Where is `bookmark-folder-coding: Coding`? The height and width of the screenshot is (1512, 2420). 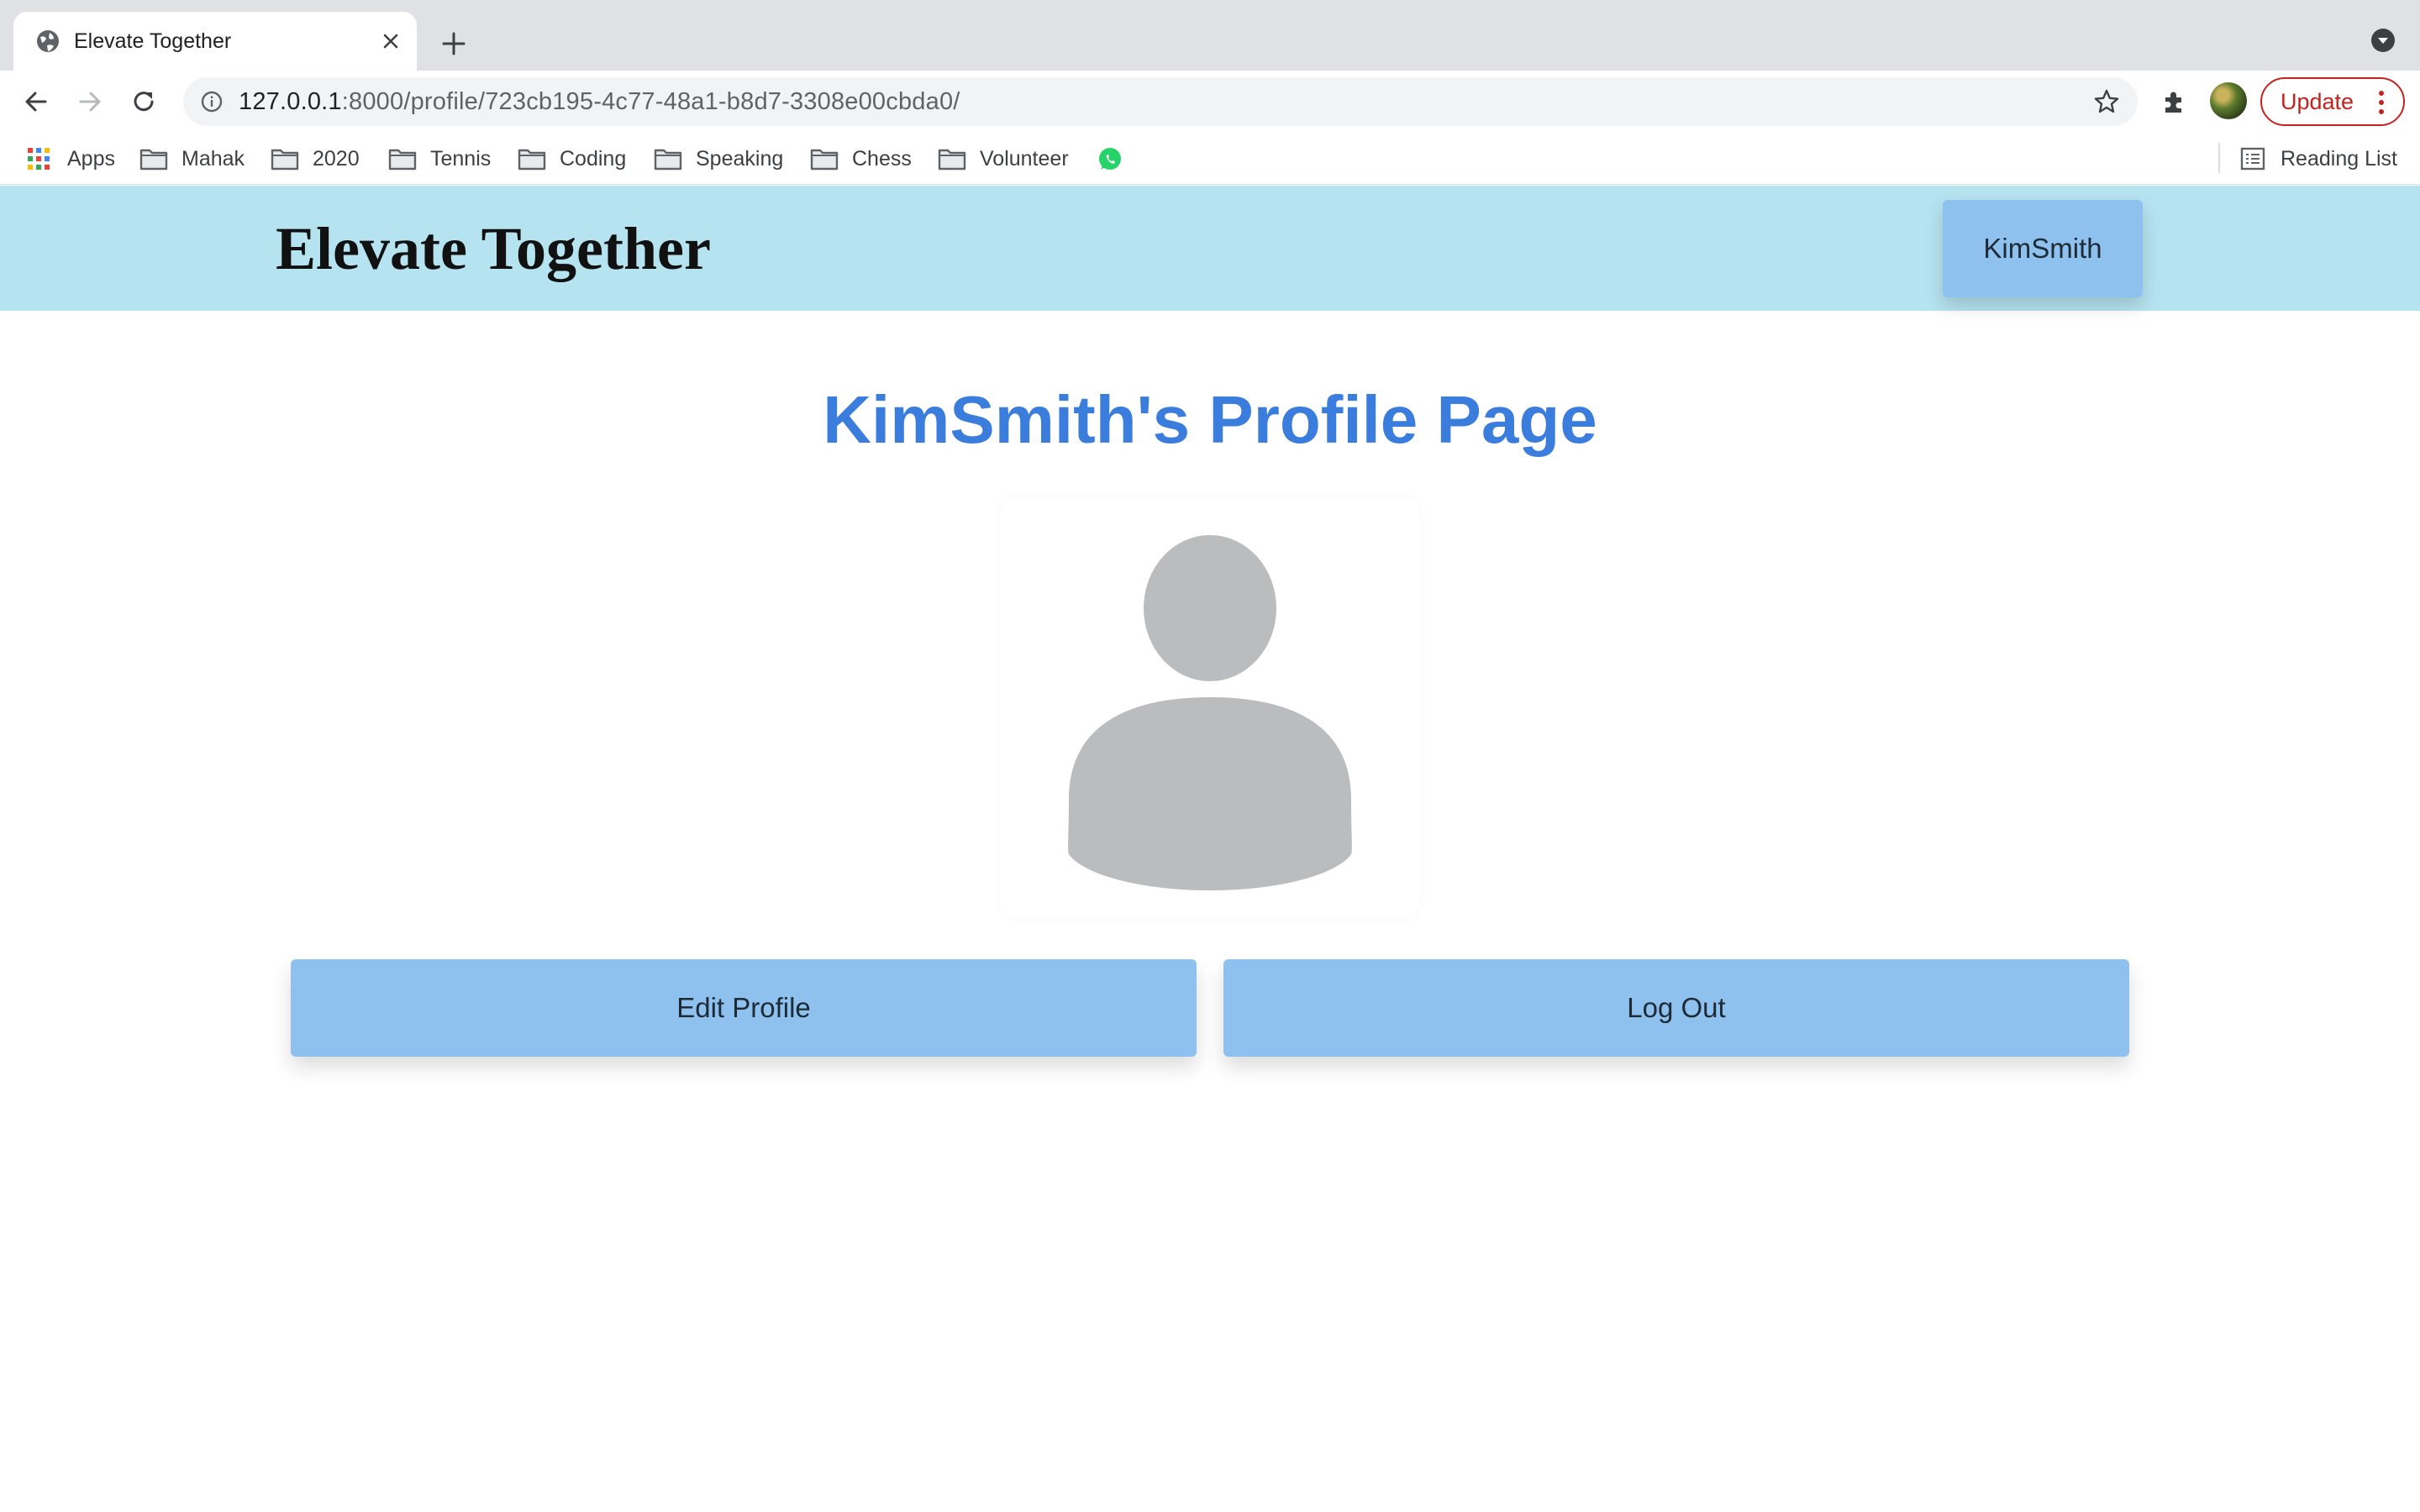
bookmark-folder-coding: Coding is located at coordinates (572, 159).